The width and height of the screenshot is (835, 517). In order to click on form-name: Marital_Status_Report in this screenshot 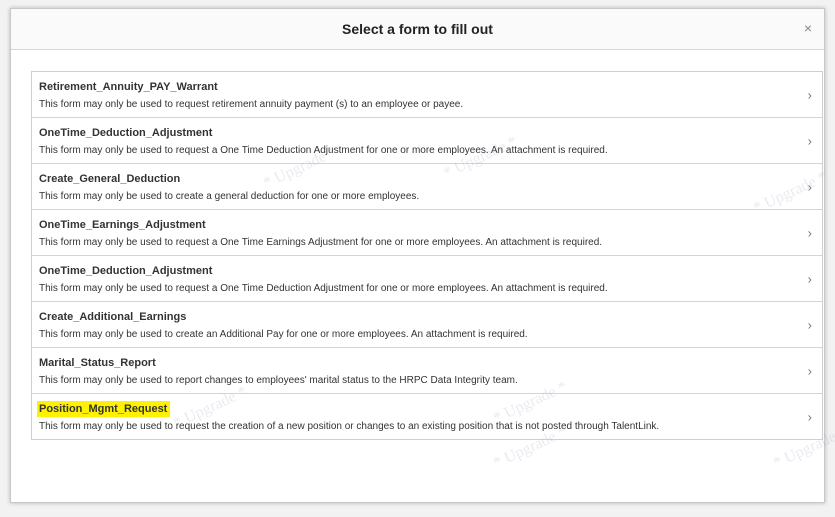, I will do `click(97, 363)`.